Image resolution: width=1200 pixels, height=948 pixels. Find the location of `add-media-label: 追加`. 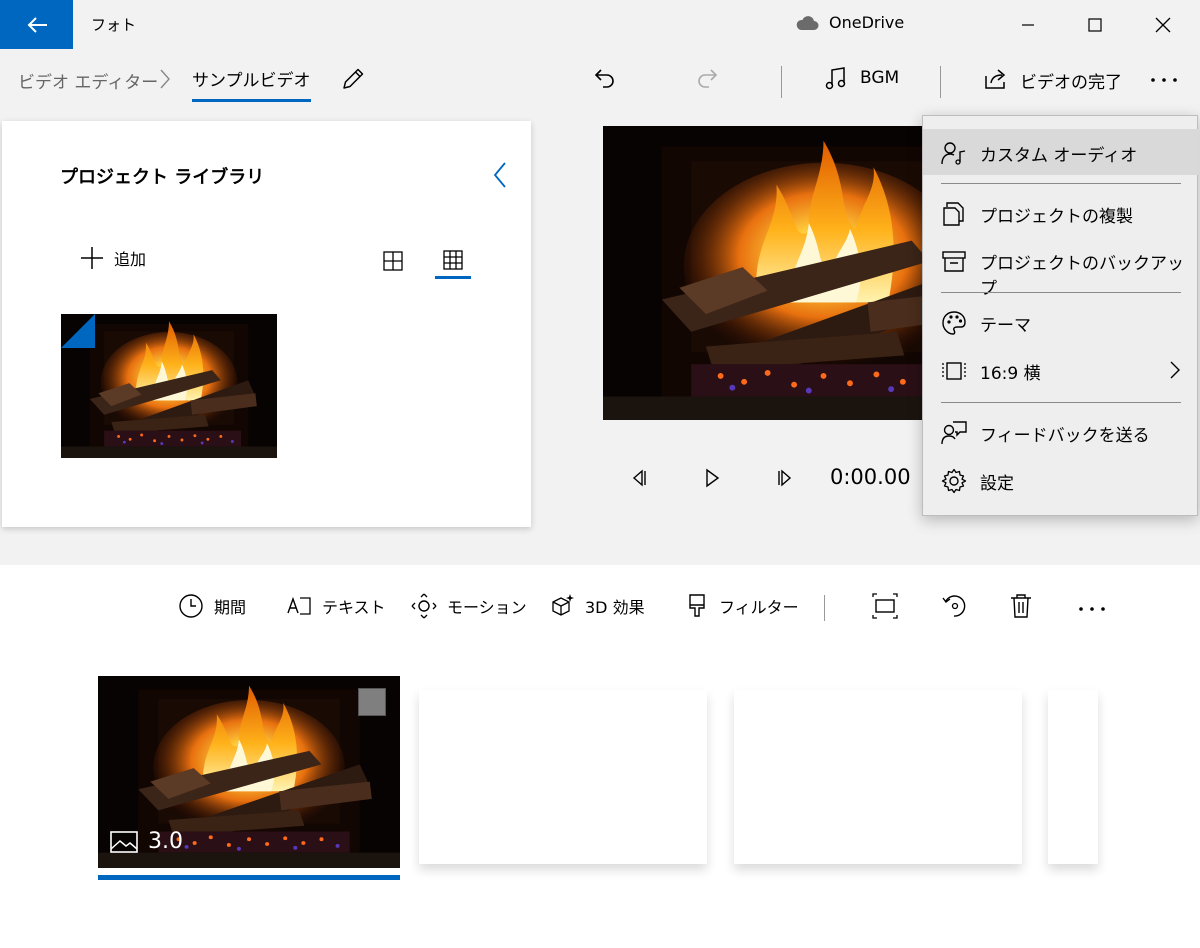

add-media-label: 追加 is located at coordinates (130, 259).